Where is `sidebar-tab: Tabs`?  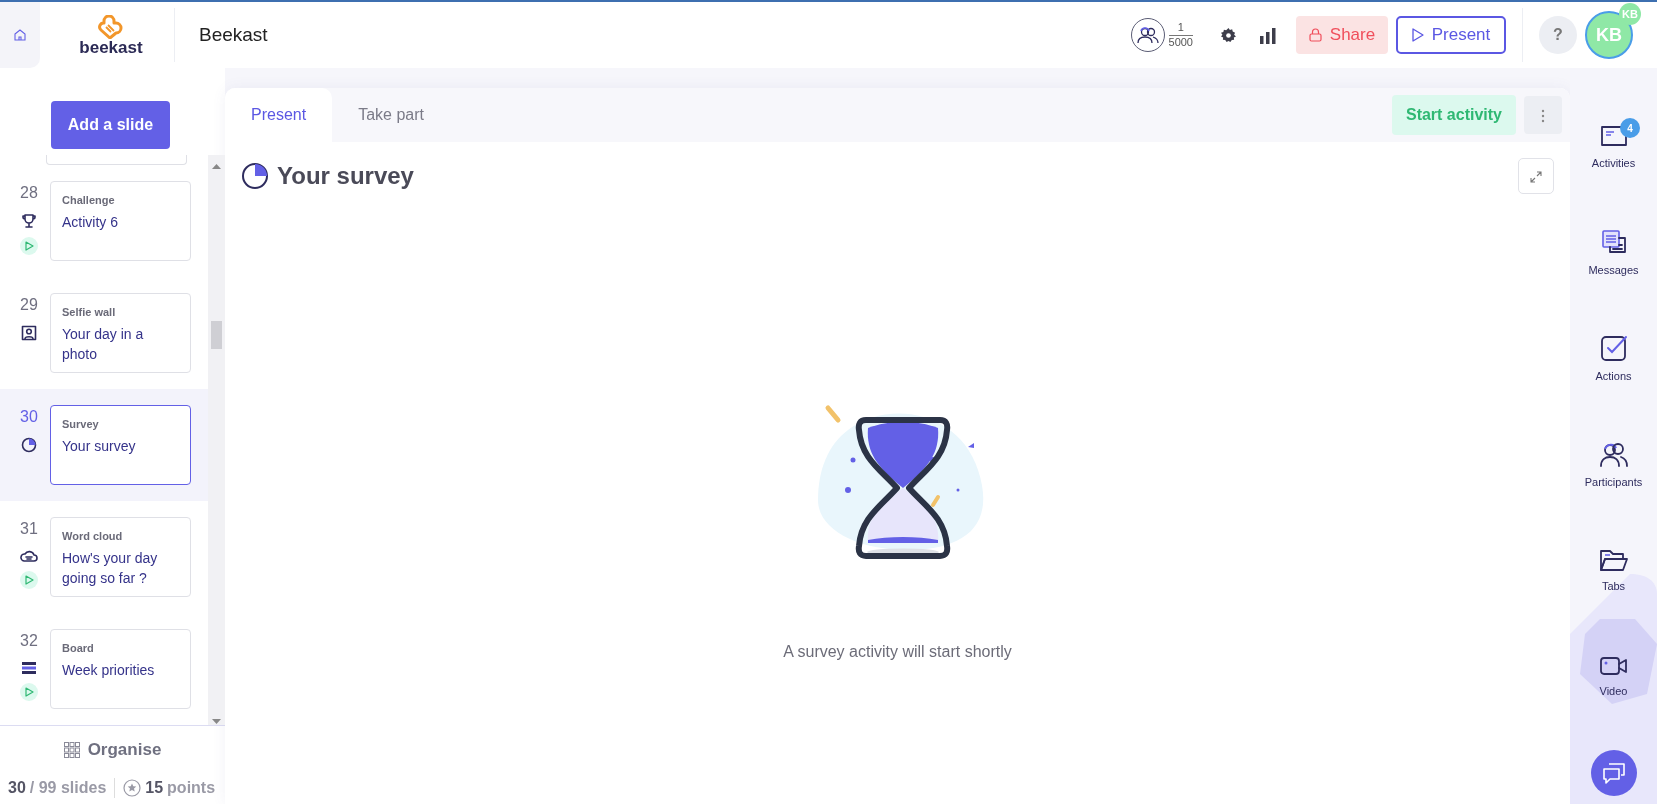 sidebar-tab: Tabs is located at coordinates (1613, 571).